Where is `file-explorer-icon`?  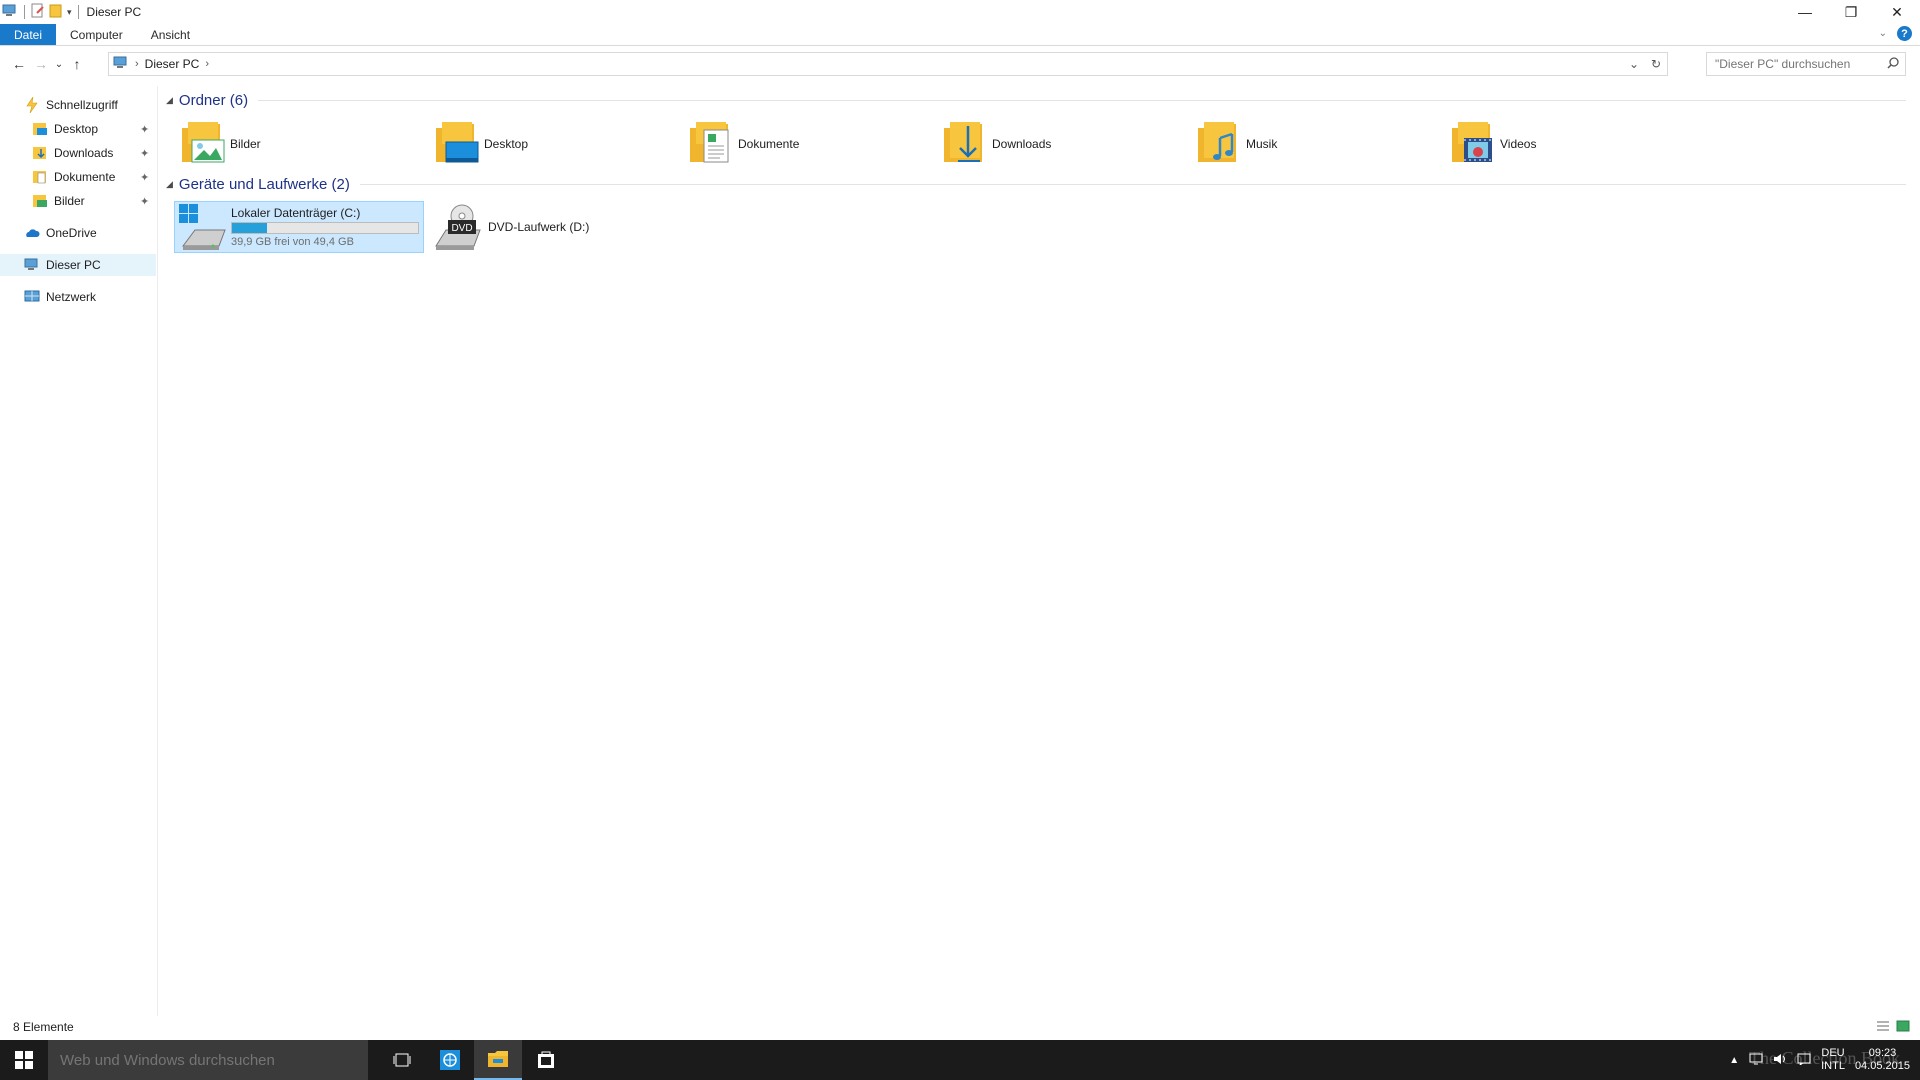 file-explorer-icon is located at coordinates (498, 1059).